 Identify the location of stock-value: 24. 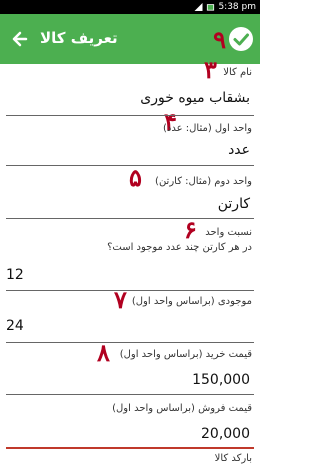
(15, 326).